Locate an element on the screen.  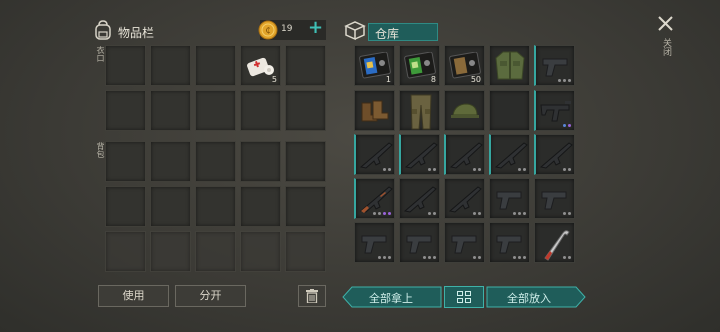
backpack-icon is located at coordinates (103, 30).